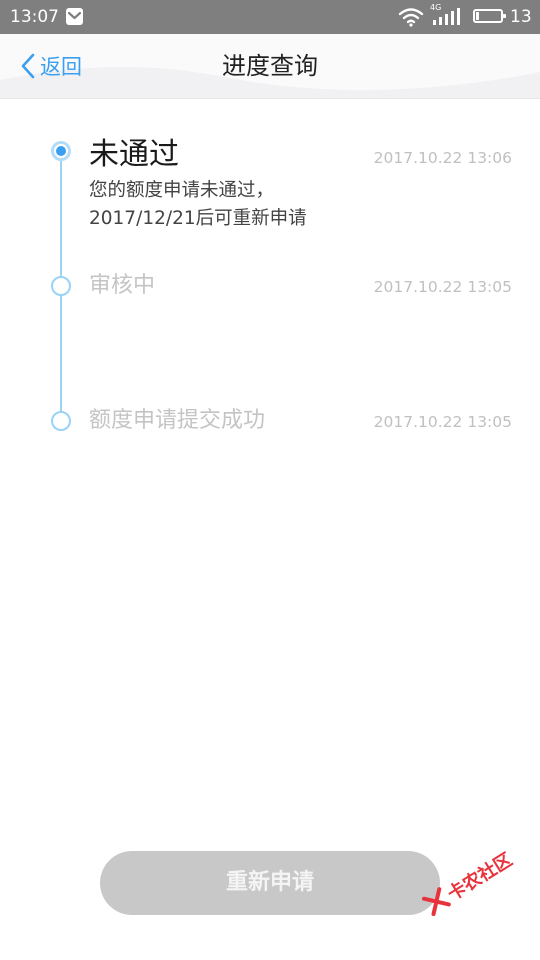  I want to click on step-title: 未通过, so click(134, 154).